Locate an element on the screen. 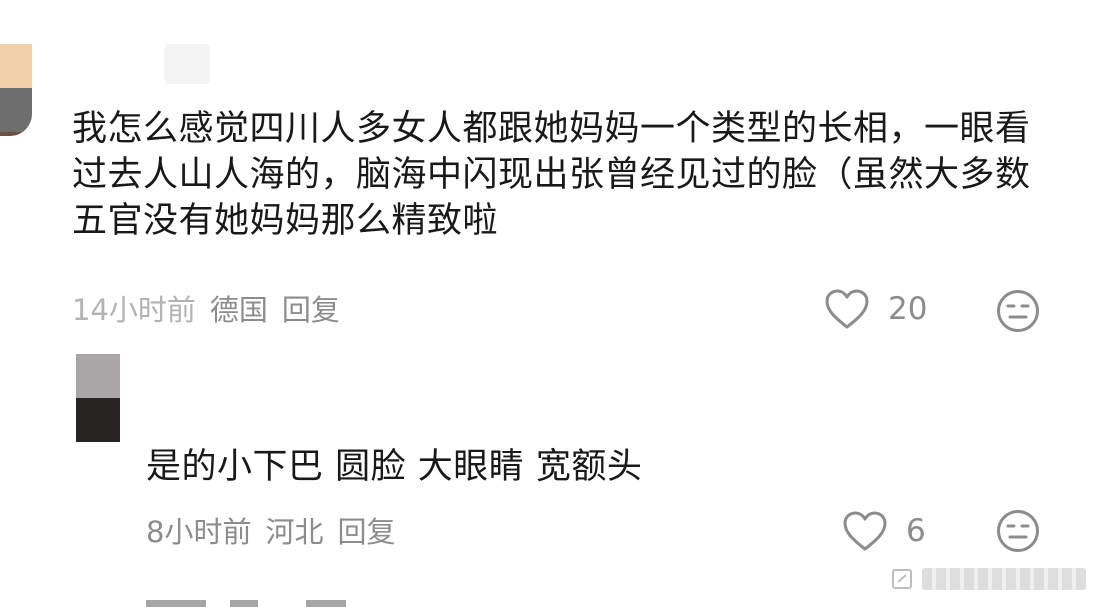 This screenshot has width=1098, height=607. like-button: 6 is located at coordinates (884, 531).